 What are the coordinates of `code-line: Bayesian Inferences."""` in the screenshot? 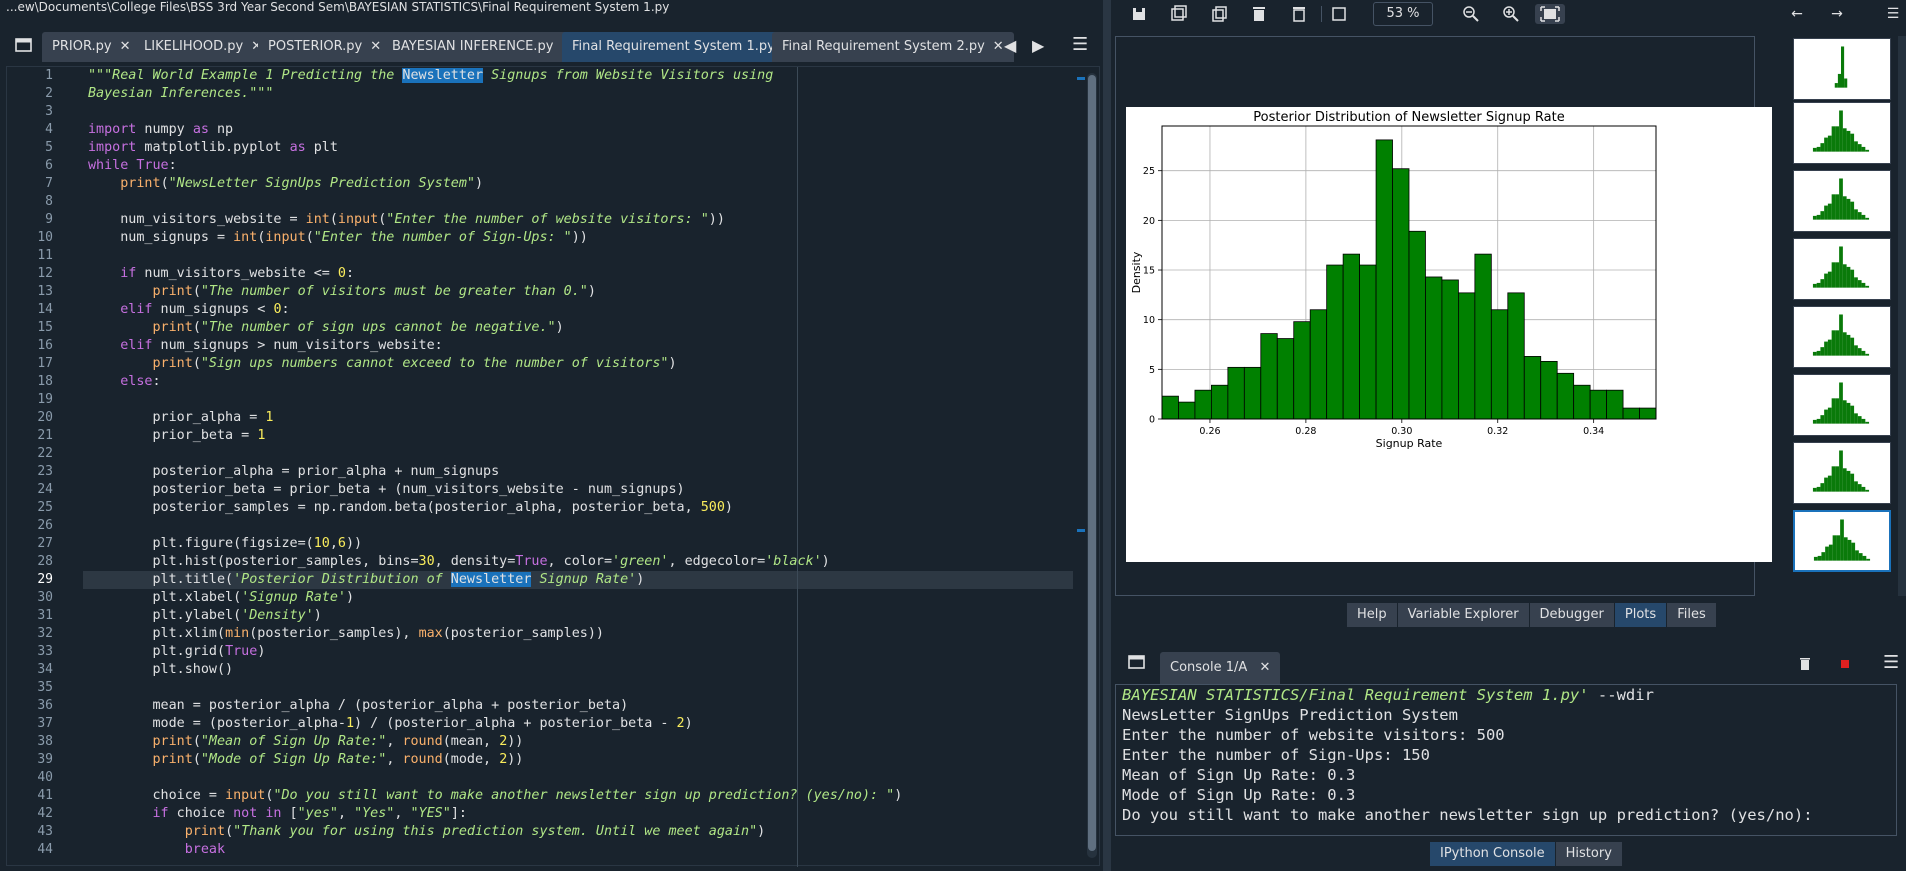 It's located at (180, 94).